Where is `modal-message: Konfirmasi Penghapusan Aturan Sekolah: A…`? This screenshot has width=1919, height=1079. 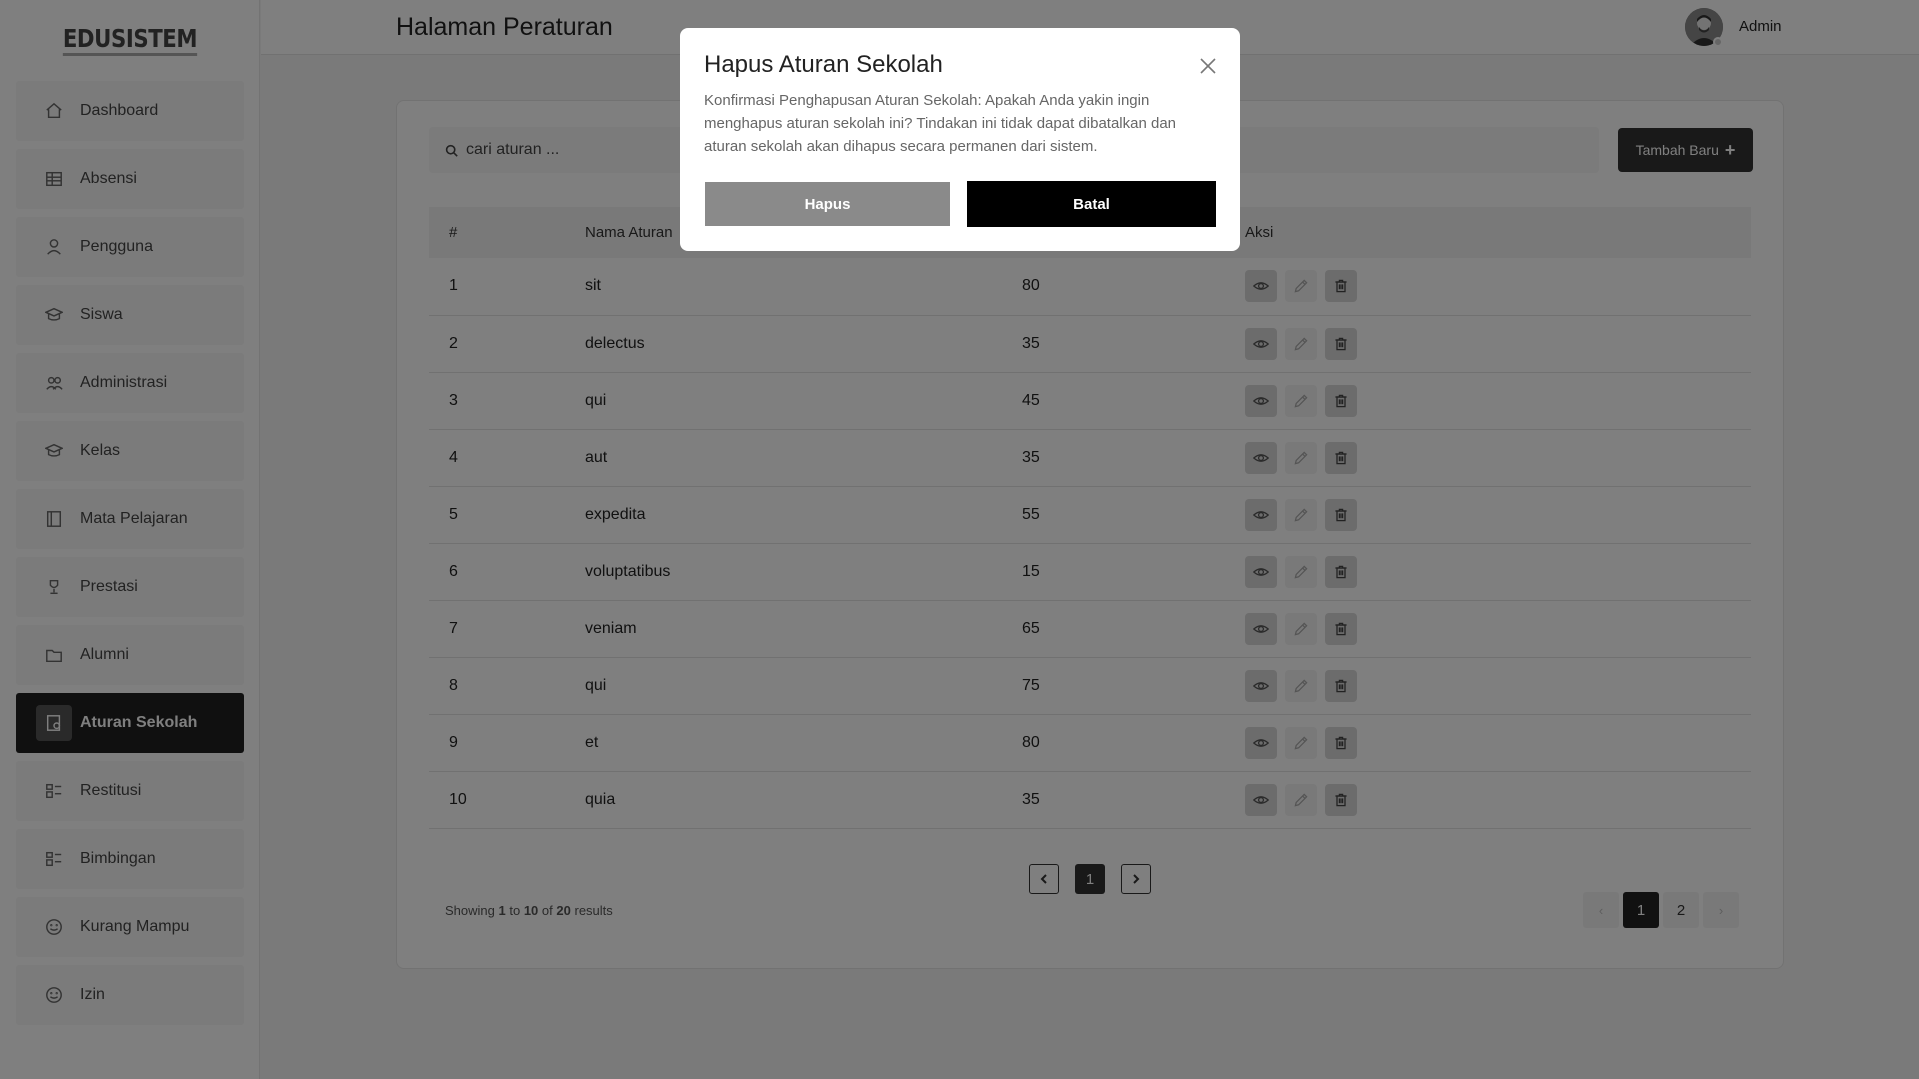
modal-message: Konfirmasi Penghapusan Aturan Sekolah: A… is located at coordinates (940, 123).